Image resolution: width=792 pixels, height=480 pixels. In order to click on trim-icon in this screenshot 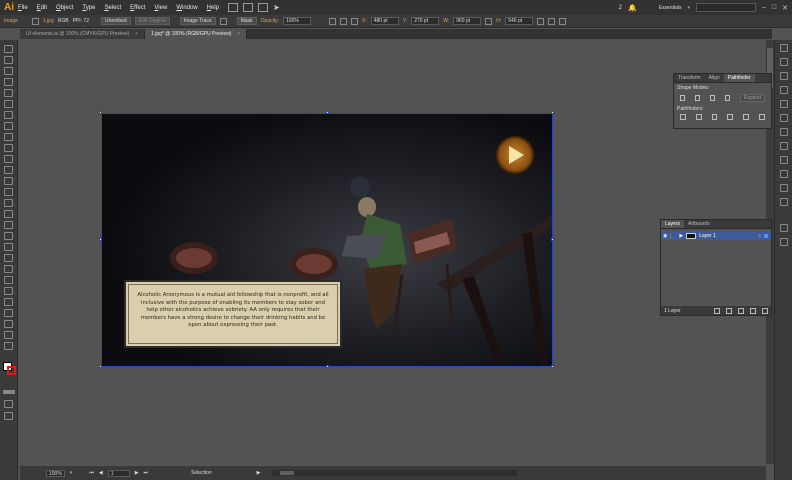, I will do `click(698, 117)`.